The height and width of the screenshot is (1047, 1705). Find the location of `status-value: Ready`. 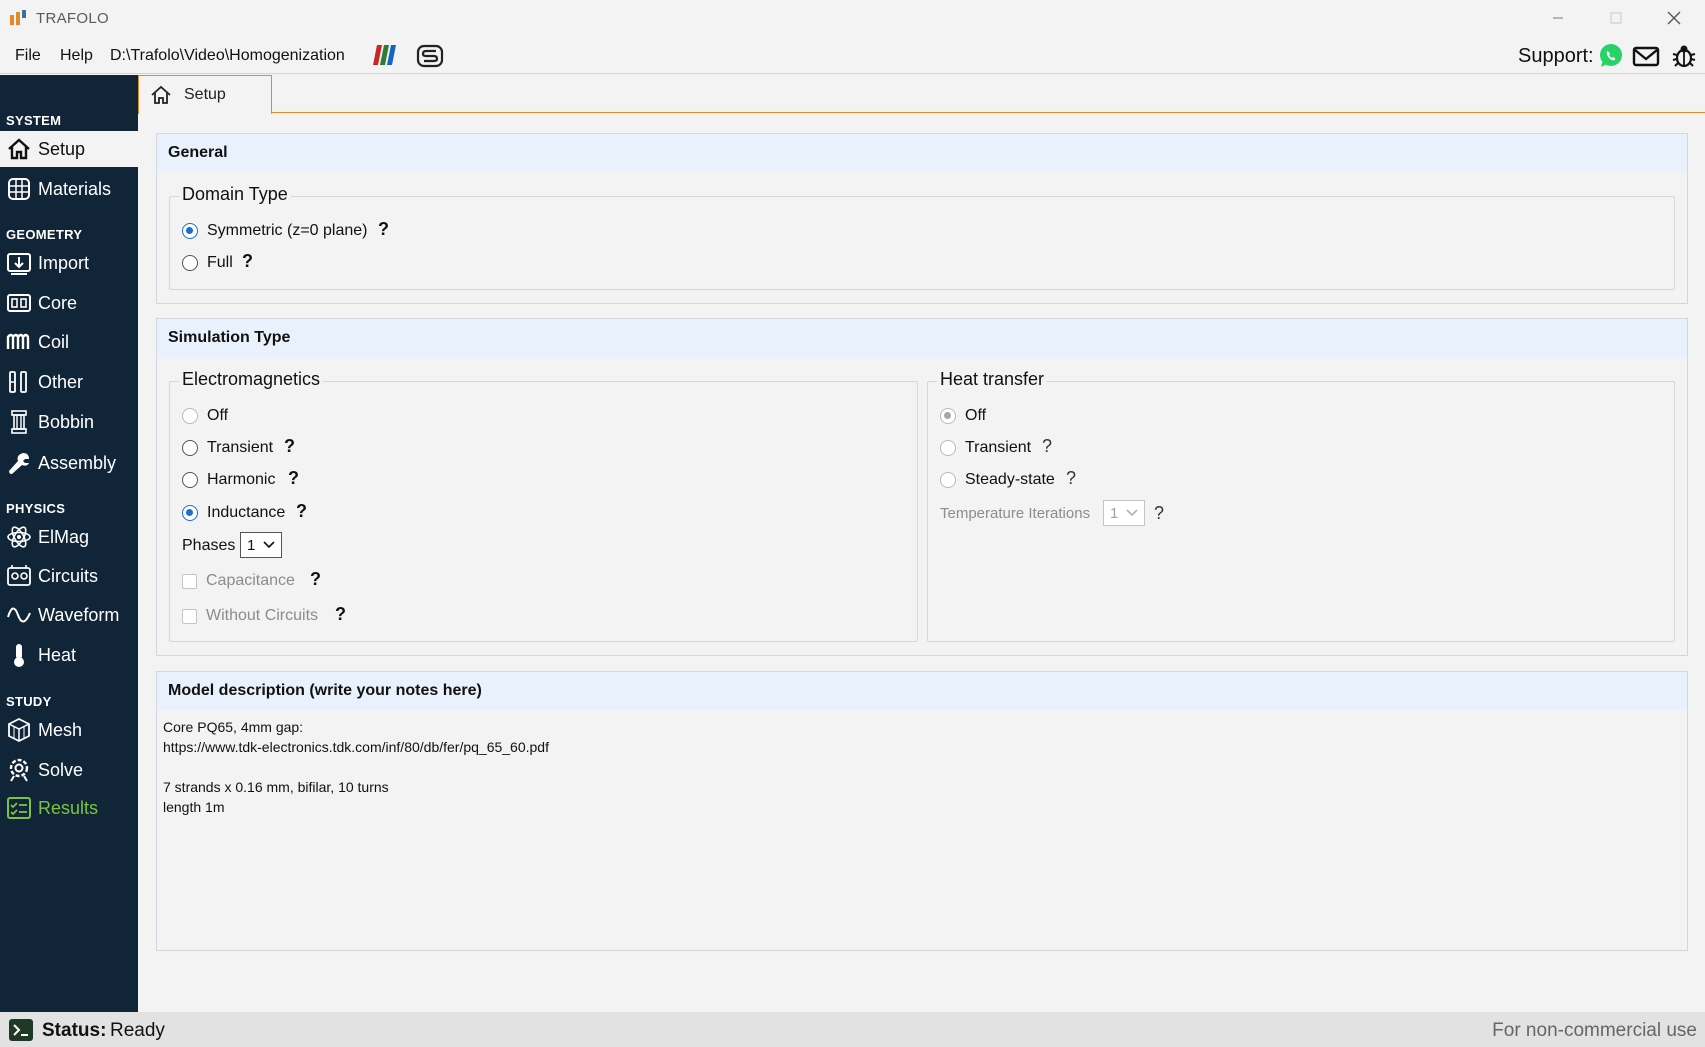

status-value: Ready is located at coordinates (137, 1030).